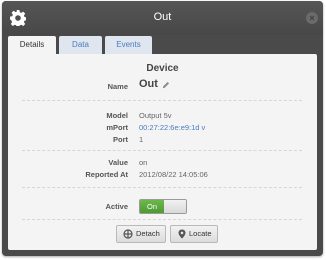  Describe the element at coordinates (172, 127) in the screenshot. I see `mport-link: 00:27:22:6e:e9:1d v` at that location.